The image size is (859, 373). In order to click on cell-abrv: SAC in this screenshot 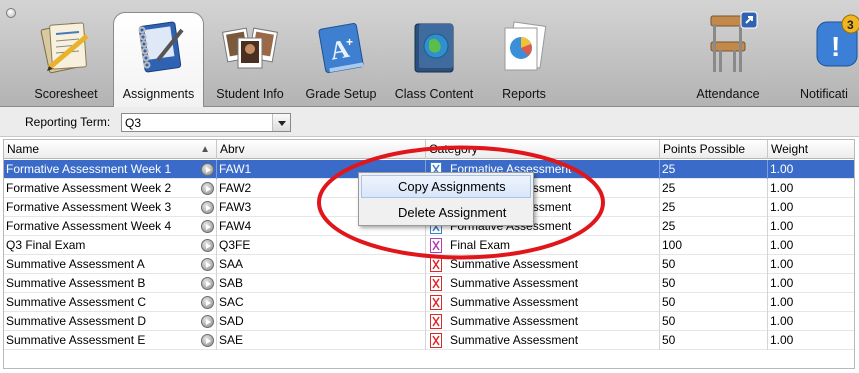, I will do `click(321, 302)`.